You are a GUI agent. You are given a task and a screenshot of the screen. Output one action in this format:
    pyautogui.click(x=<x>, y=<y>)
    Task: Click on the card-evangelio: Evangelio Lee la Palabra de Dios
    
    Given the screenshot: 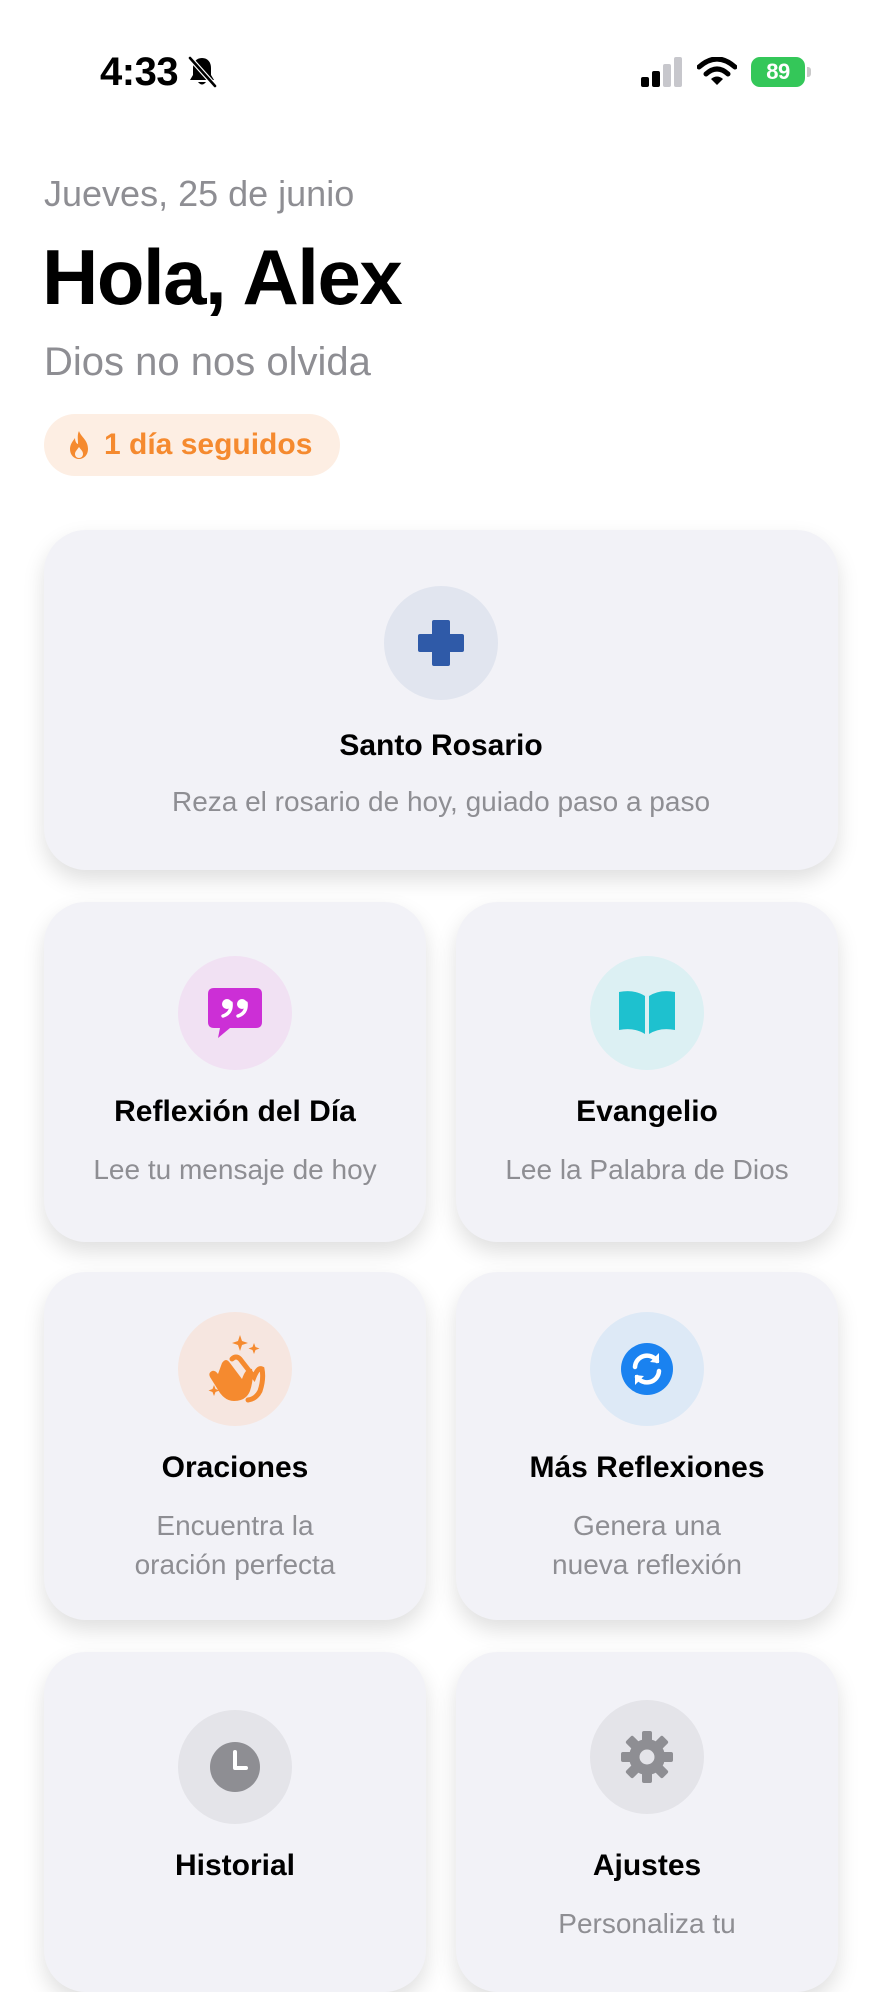 What is the action you would take?
    pyautogui.click(x=647, y=1072)
    